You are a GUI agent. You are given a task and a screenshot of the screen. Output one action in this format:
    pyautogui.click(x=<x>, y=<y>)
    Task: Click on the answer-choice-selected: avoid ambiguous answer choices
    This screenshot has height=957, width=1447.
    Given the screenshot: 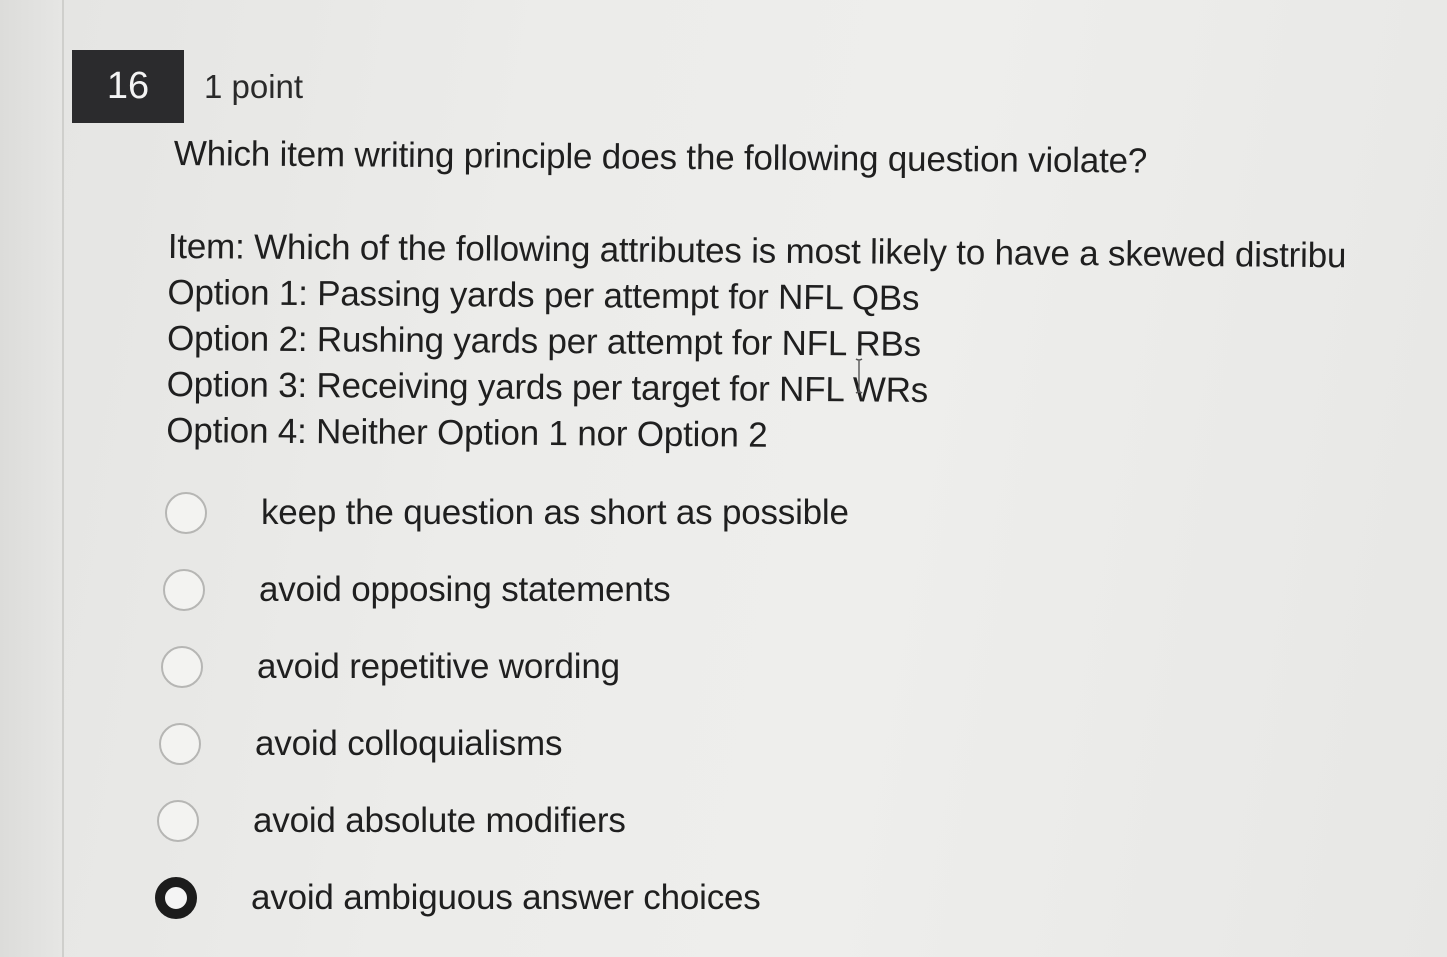 What is the action you would take?
    pyautogui.click(x=502, y=897)
    